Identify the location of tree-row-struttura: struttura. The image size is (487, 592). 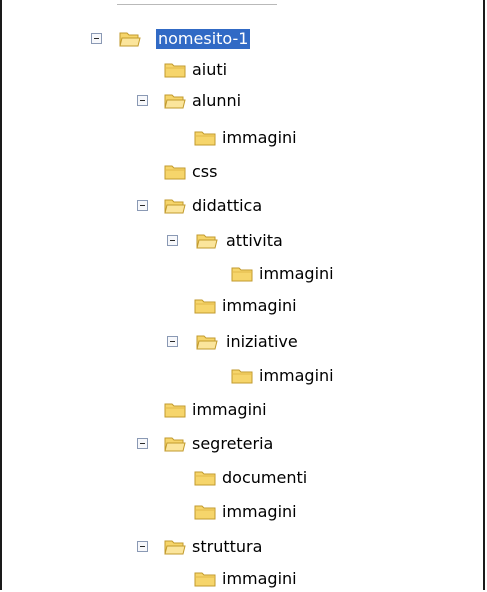
(243, 547).